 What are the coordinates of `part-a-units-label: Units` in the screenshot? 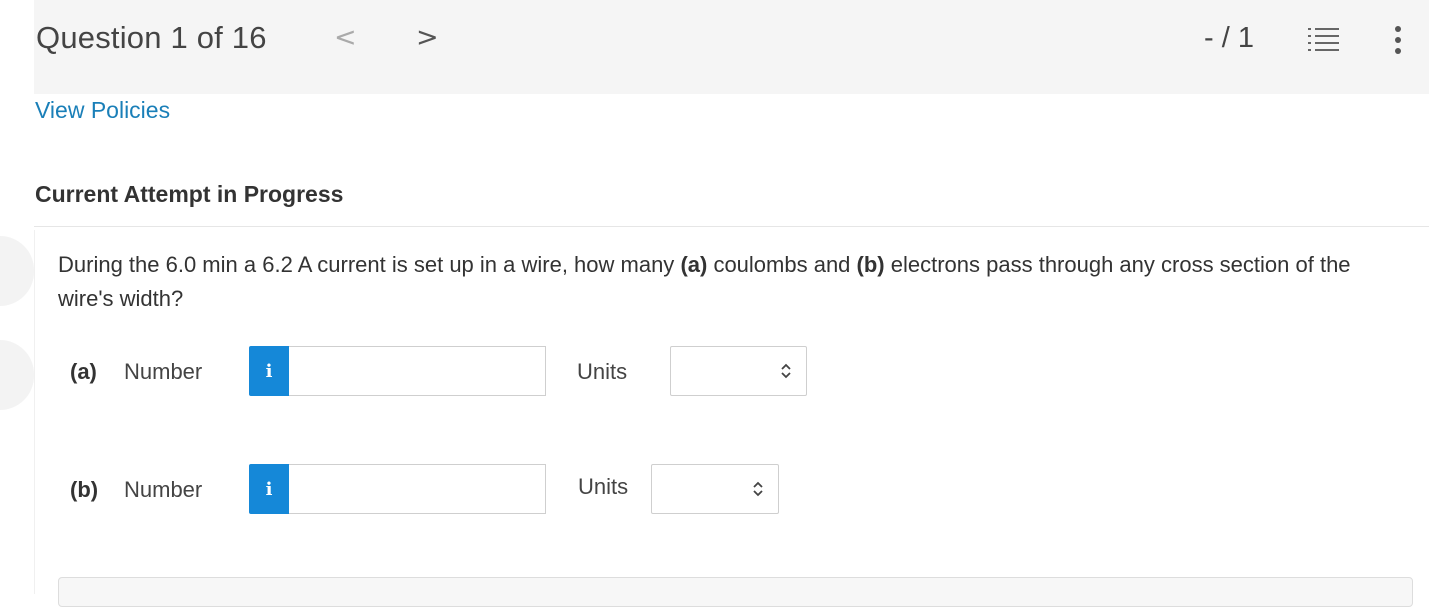 It's located at (602, 371).